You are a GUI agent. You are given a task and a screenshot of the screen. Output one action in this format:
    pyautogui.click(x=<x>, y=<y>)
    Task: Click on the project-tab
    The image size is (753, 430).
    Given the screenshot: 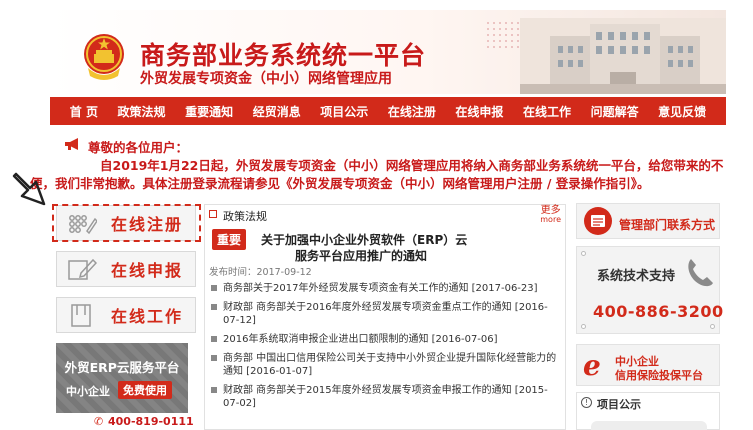 What is the action you would take?
    pyautogui.click(x=649, y=425)
    